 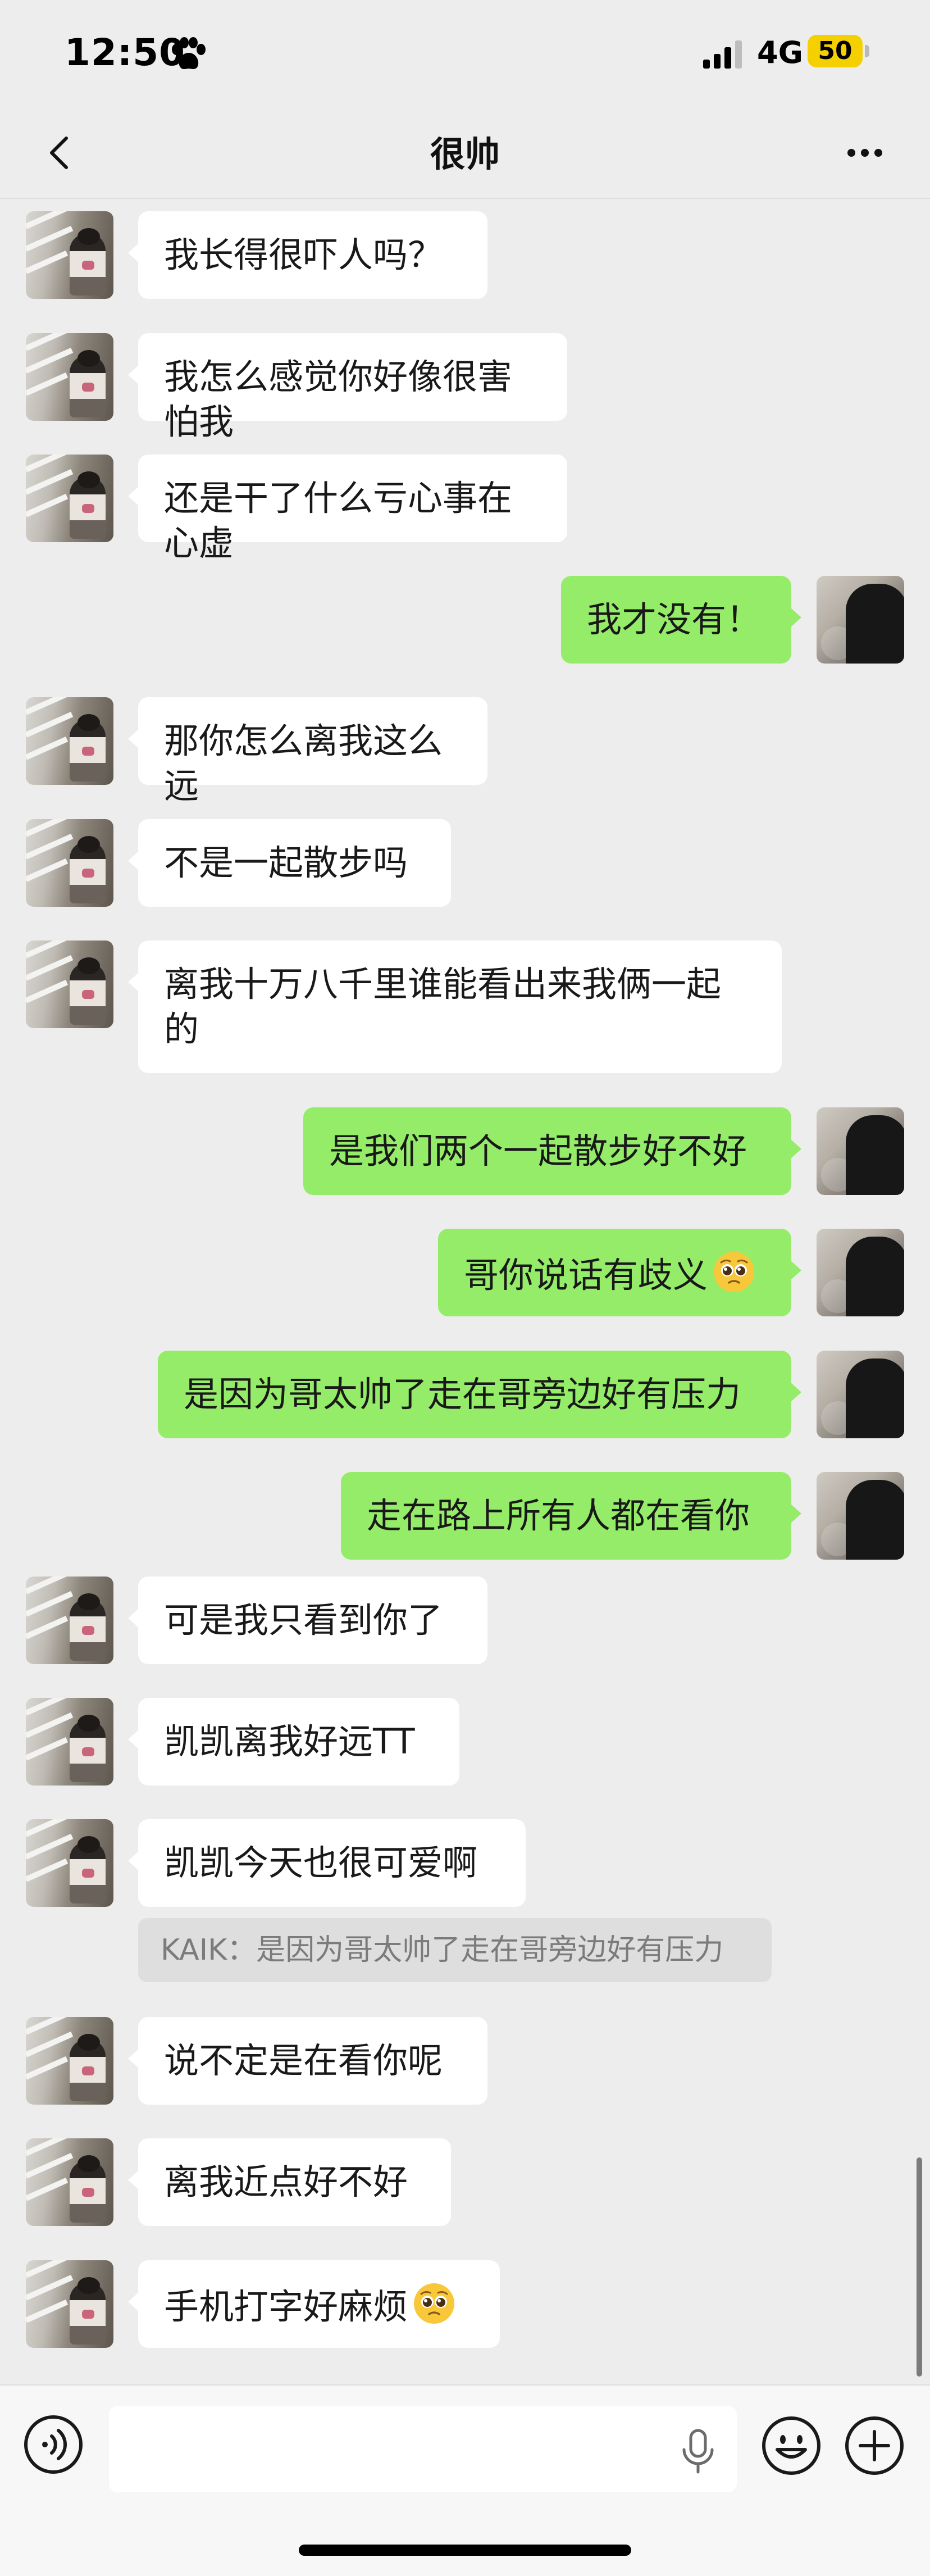 What do you see at coordinates (321, 1862) in the screenshot?
I see `message-text: 凯凯今天也很可爱啊` at bounding box center [321, 1862].